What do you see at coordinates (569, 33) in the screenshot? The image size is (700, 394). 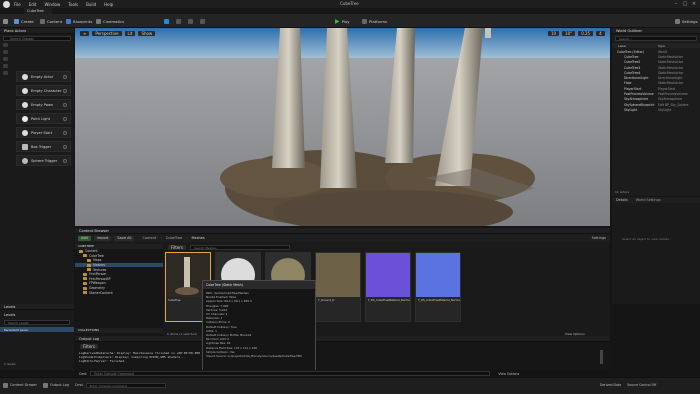 I see `rotation-snap-value: 10°` at bounding box center [569, 33].